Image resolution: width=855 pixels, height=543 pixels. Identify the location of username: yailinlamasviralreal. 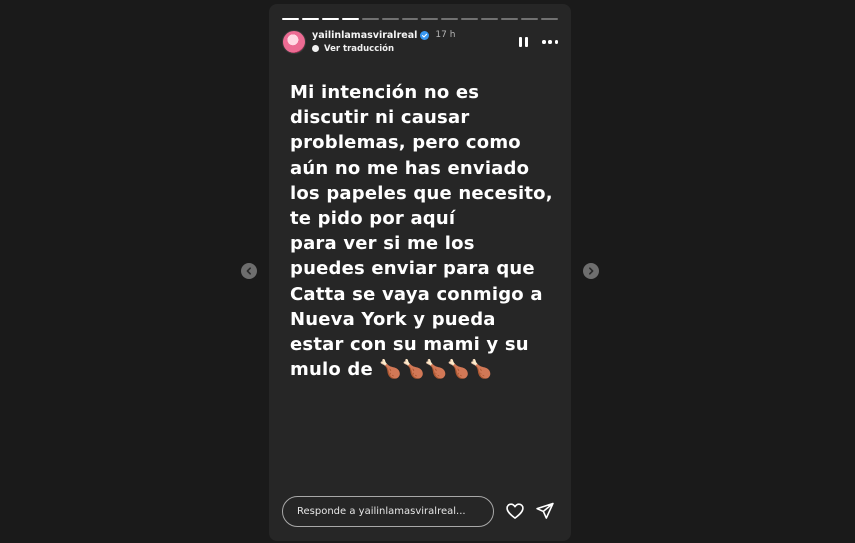
(364, 36).